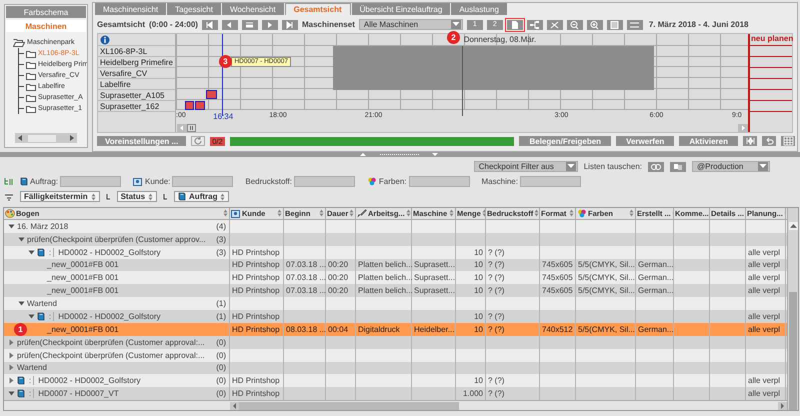 The height and width of the screenshot is (416, 800). Describe the element at coordinates (43, 226) in the screenshot. I see `row-label: 16. März 2018` at that location.